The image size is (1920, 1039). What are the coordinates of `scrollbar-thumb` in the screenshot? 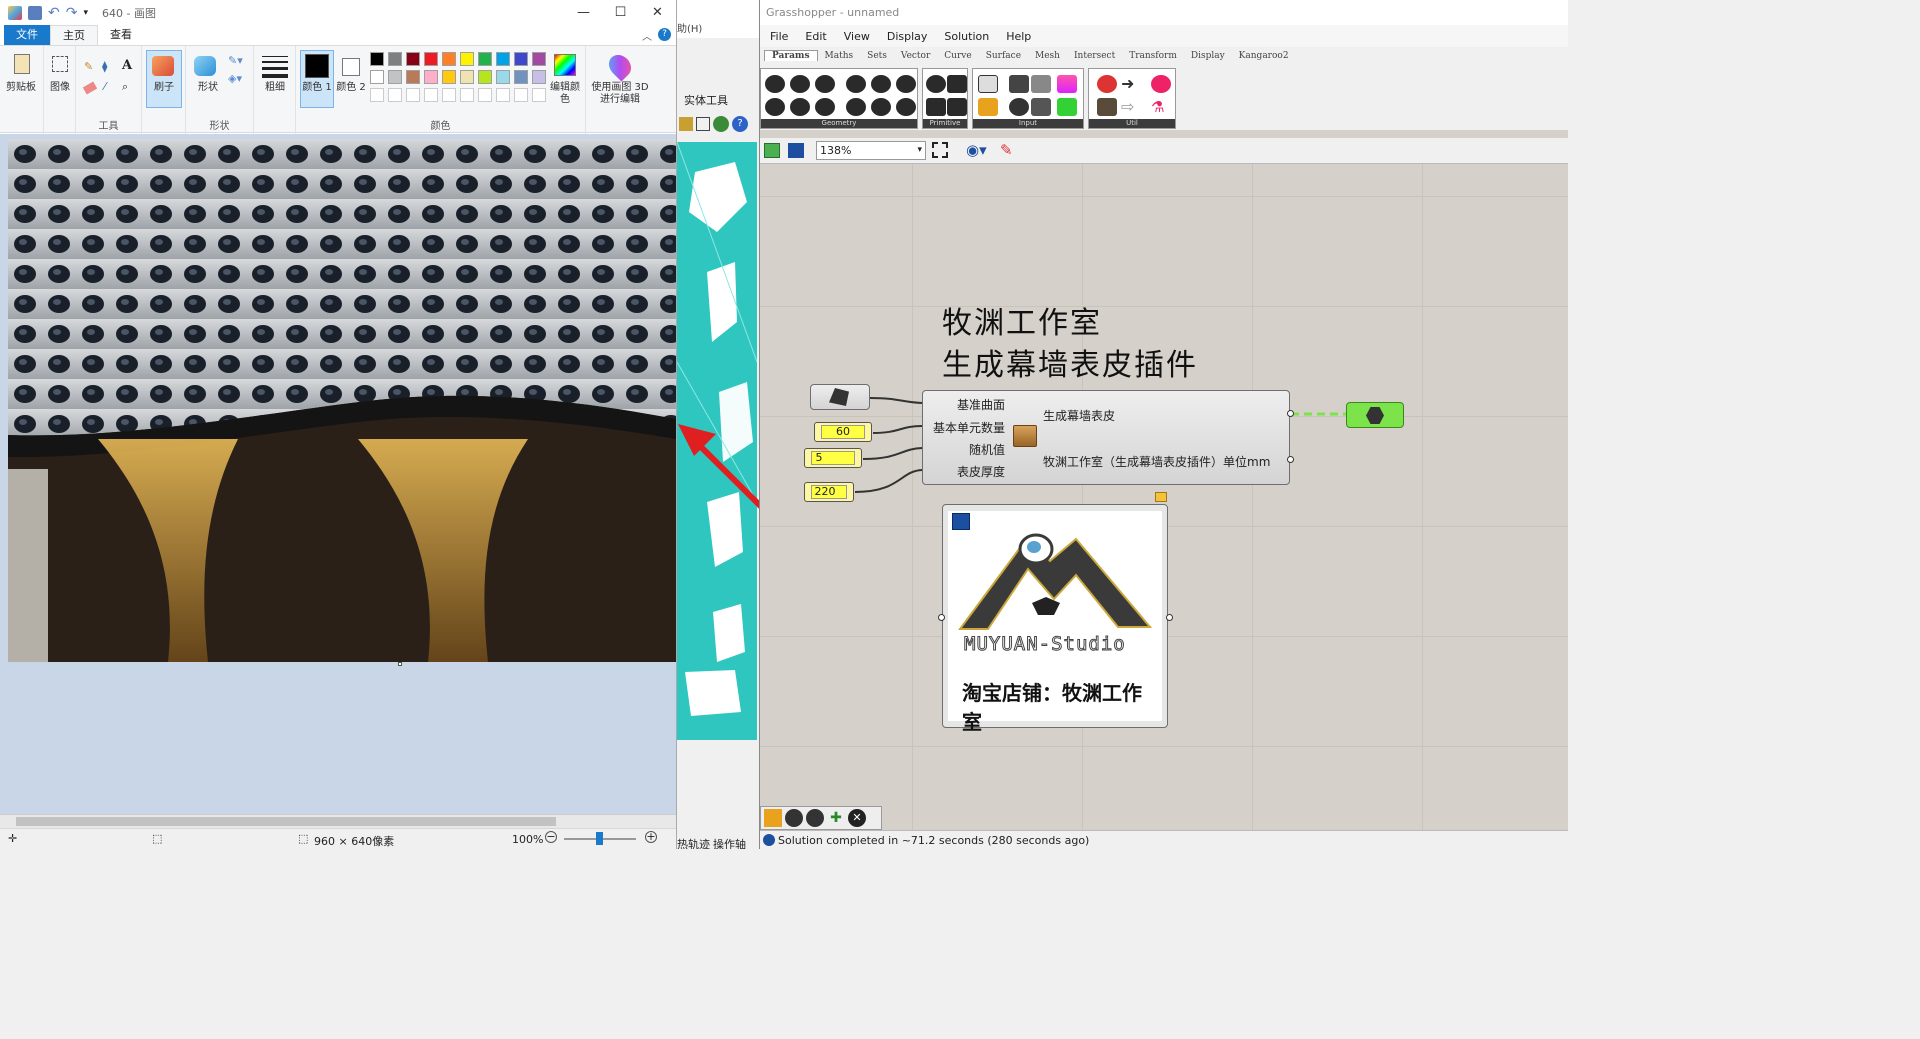 It's located at (286, 821).